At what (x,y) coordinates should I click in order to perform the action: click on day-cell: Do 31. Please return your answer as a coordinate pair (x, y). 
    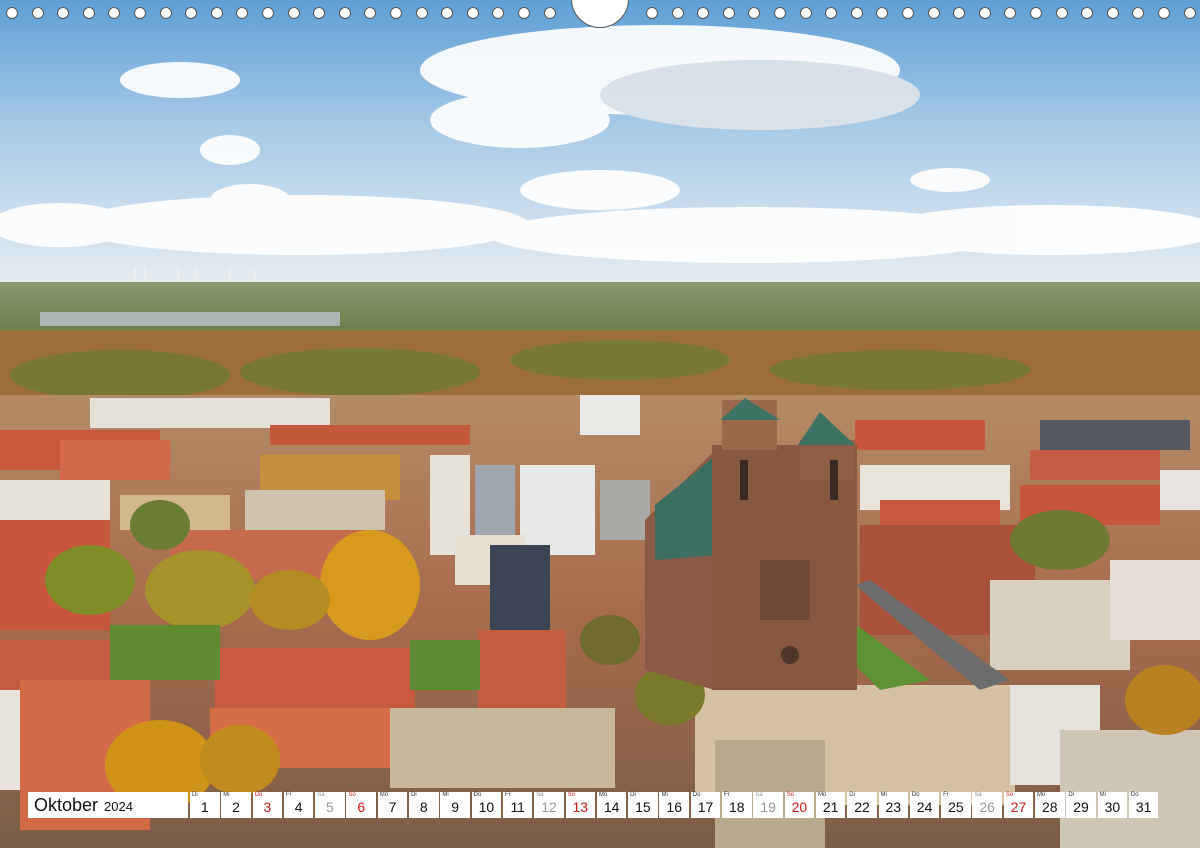
    Looking at the image, I should click on (1143, 805).